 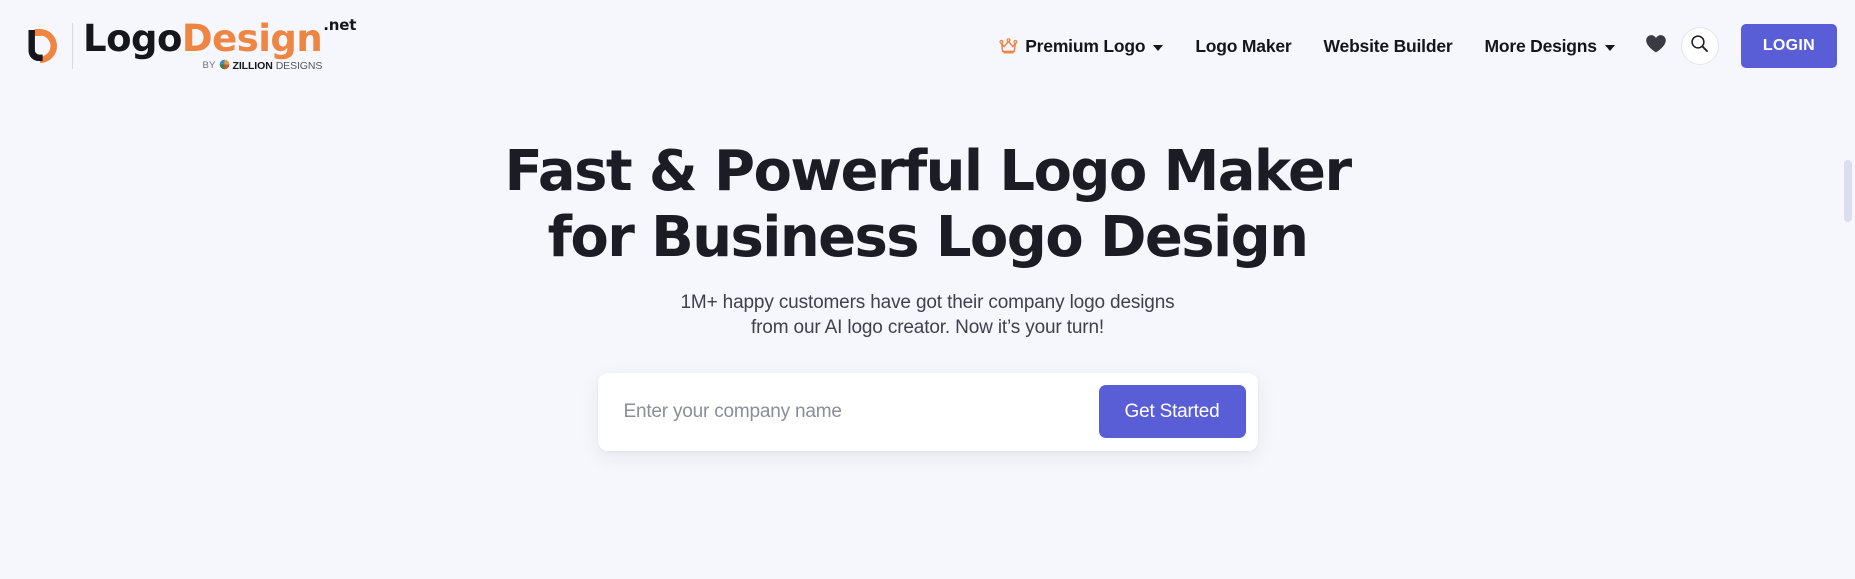 What do you see at coordinates (209, 66) in the screenshot?
I see `brand-by-label: BY` at bounding box center [209, 66].